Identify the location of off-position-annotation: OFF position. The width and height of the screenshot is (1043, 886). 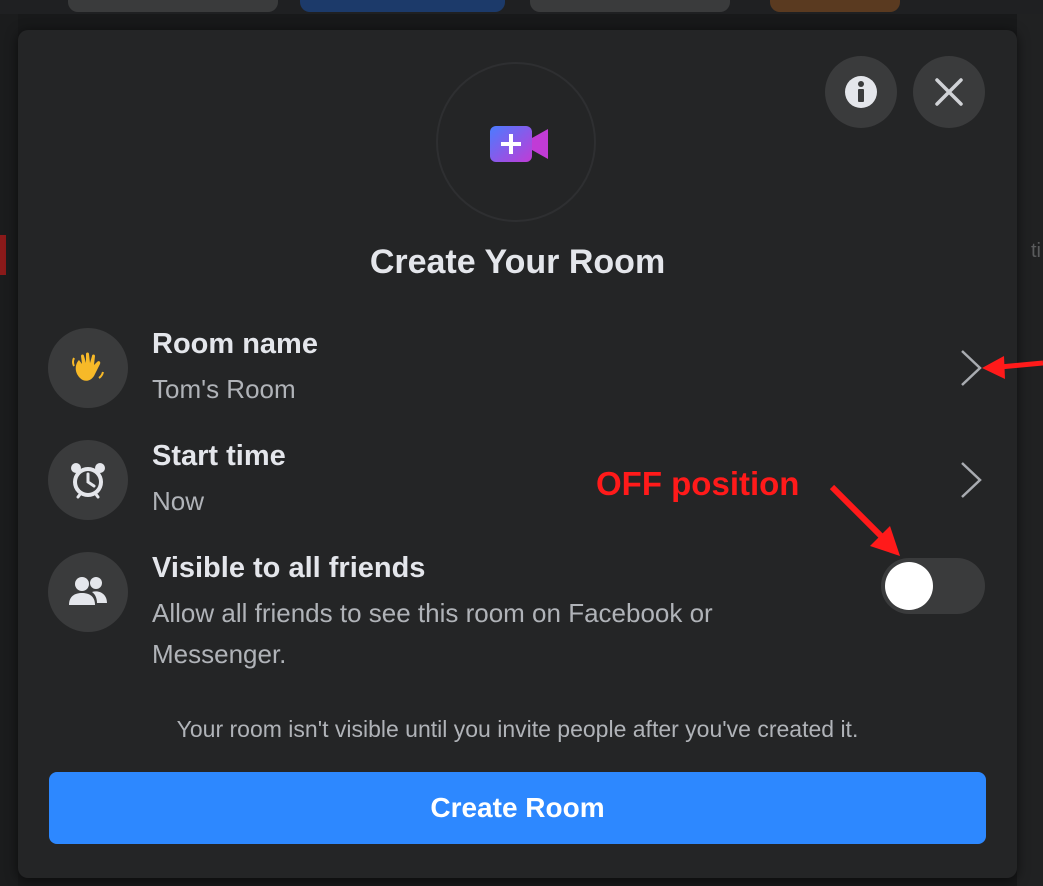
(698, 483).